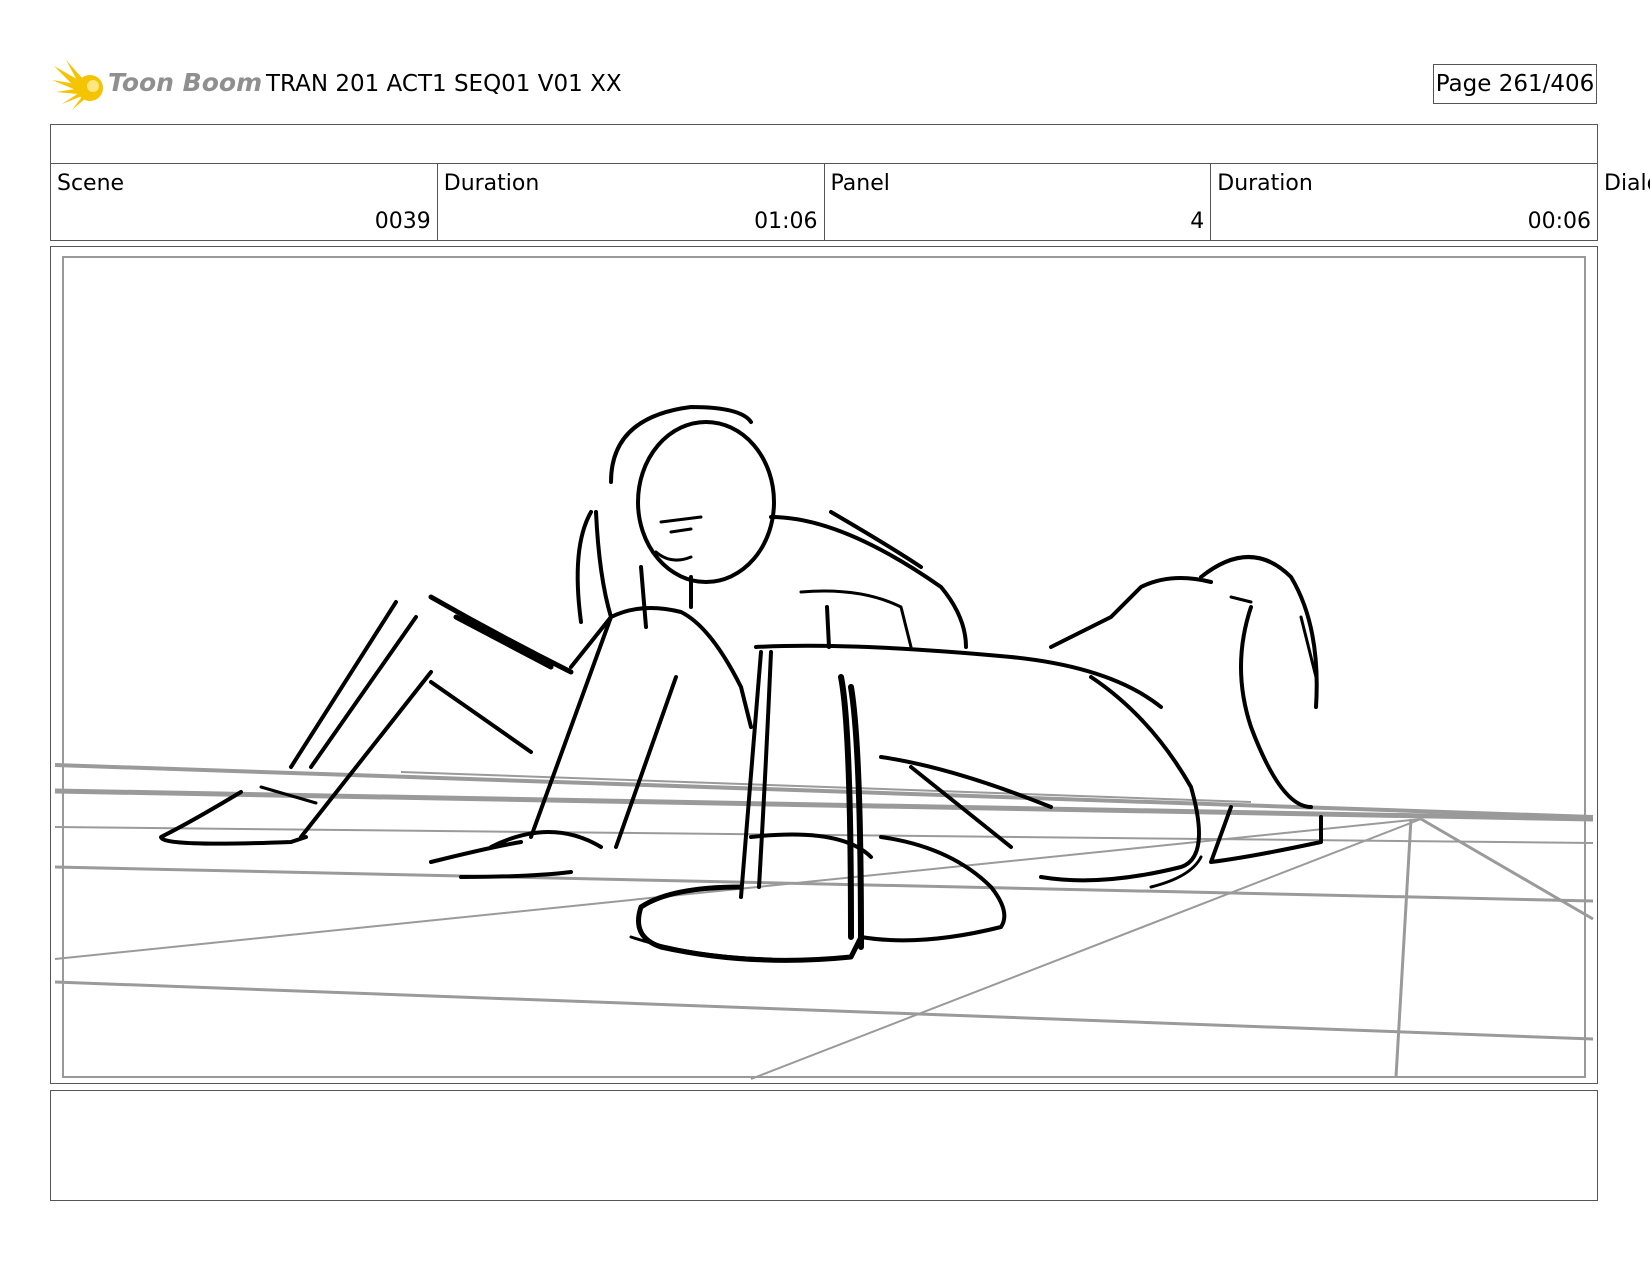 This screenshot has height=1275, width=1650. Describe the element at coordinates (1515, 84) in the screenshot. I see `page-number: Page 261/406` at that location.